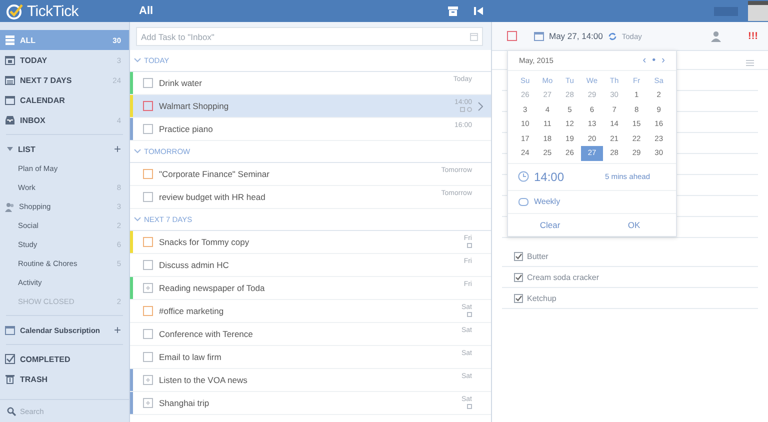 The image size is (768, 422). Describe the element at coordinates (10, 120) in the screenshot. I see `inbox-icon` at that location.